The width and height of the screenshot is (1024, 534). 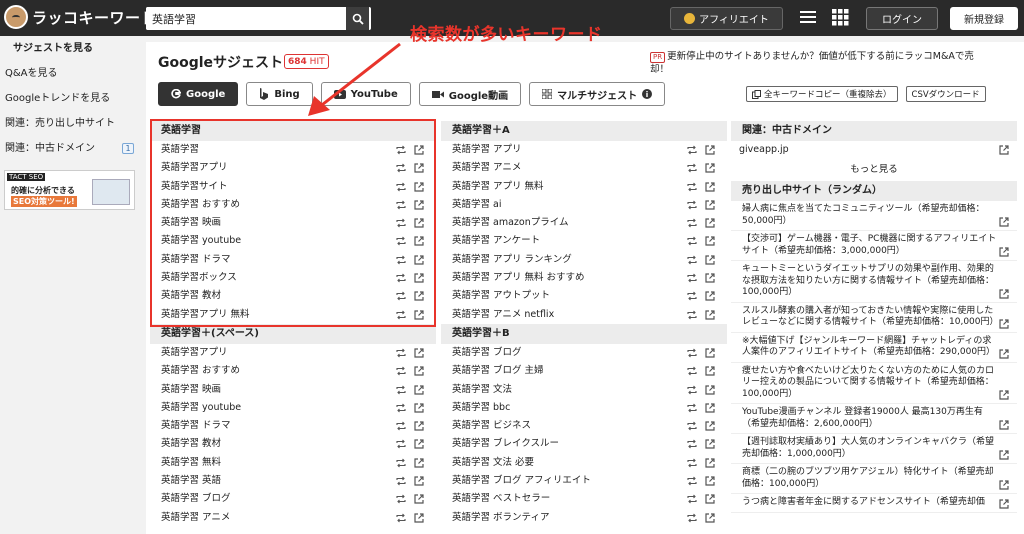 What do you see at coordinates (584, 296) in the screenshot?
I see `keyword-row: 英語学習 アウトプット` at bounding box center [584, 296].